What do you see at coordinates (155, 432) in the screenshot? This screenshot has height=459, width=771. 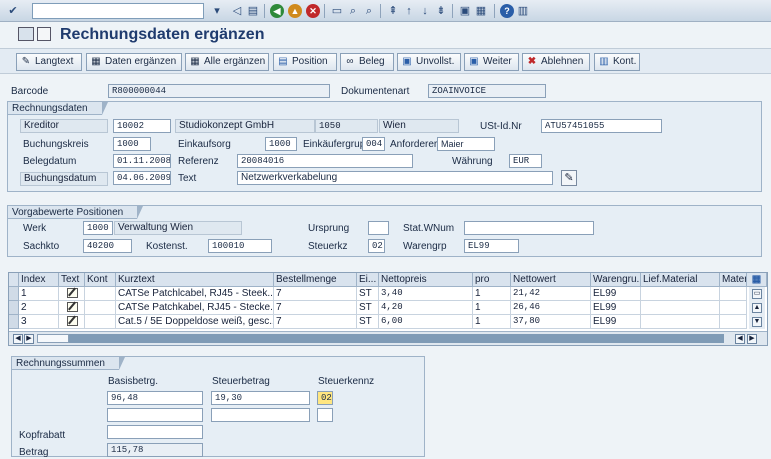 I see `kopfrabatt-field` at bounding box center [155, 432].